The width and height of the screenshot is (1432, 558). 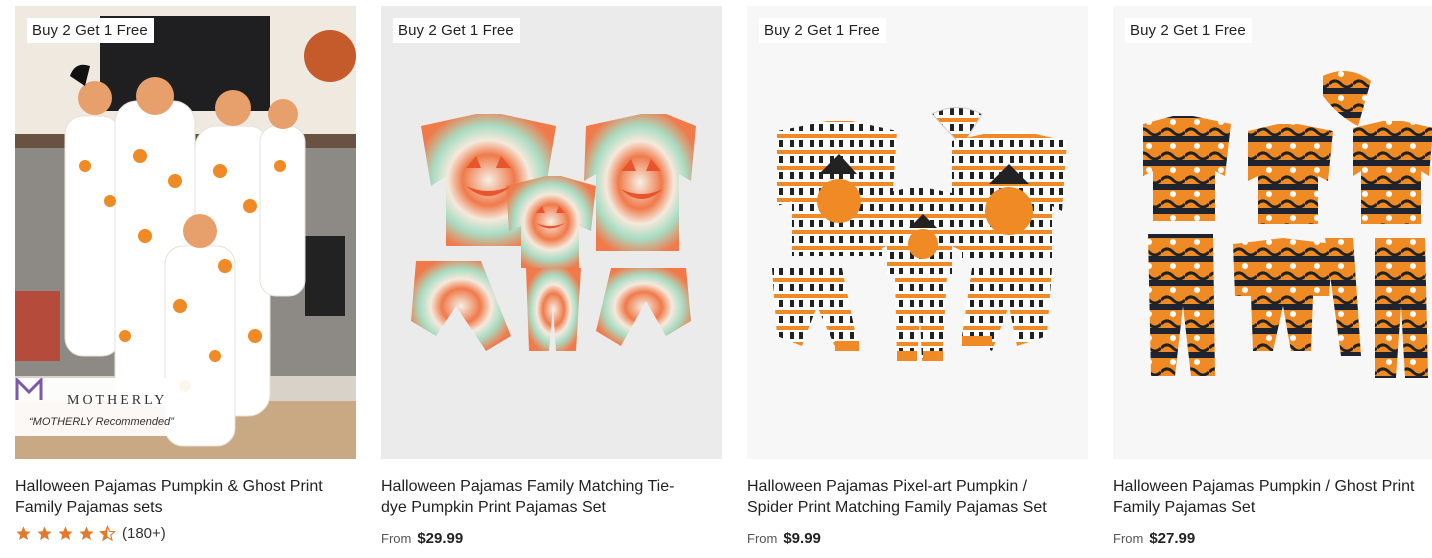 What do you see at coordinates (1287, 224) in the screenshot?
I see `pumpkin-ghost-pajamas-illustration` at bounding box center [1287, 224].